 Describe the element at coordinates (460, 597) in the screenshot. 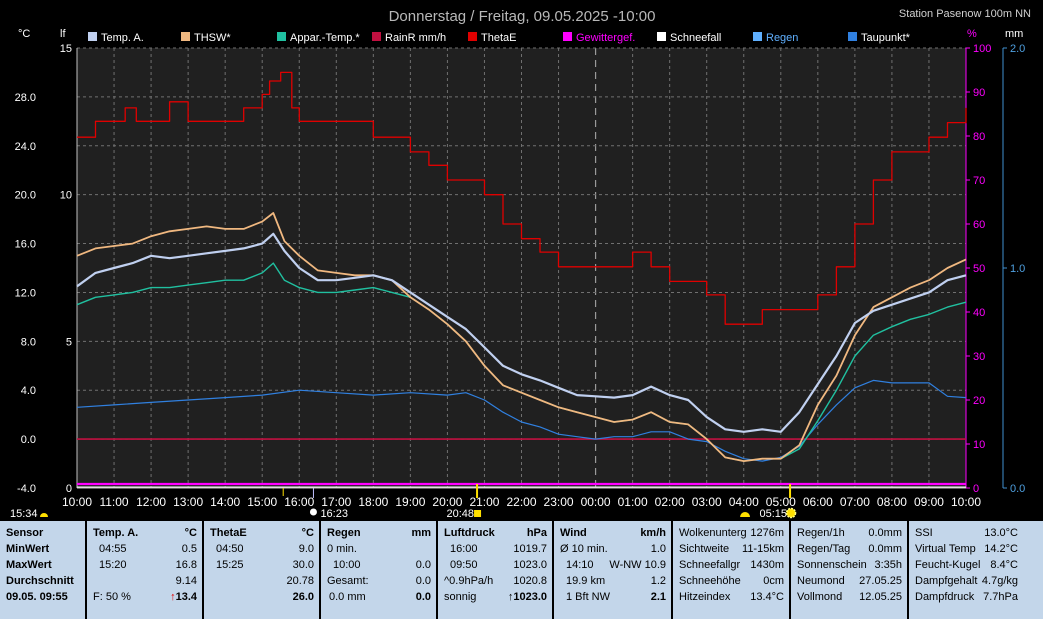

I see `luftdruck-forecast: sonnig` at that location.